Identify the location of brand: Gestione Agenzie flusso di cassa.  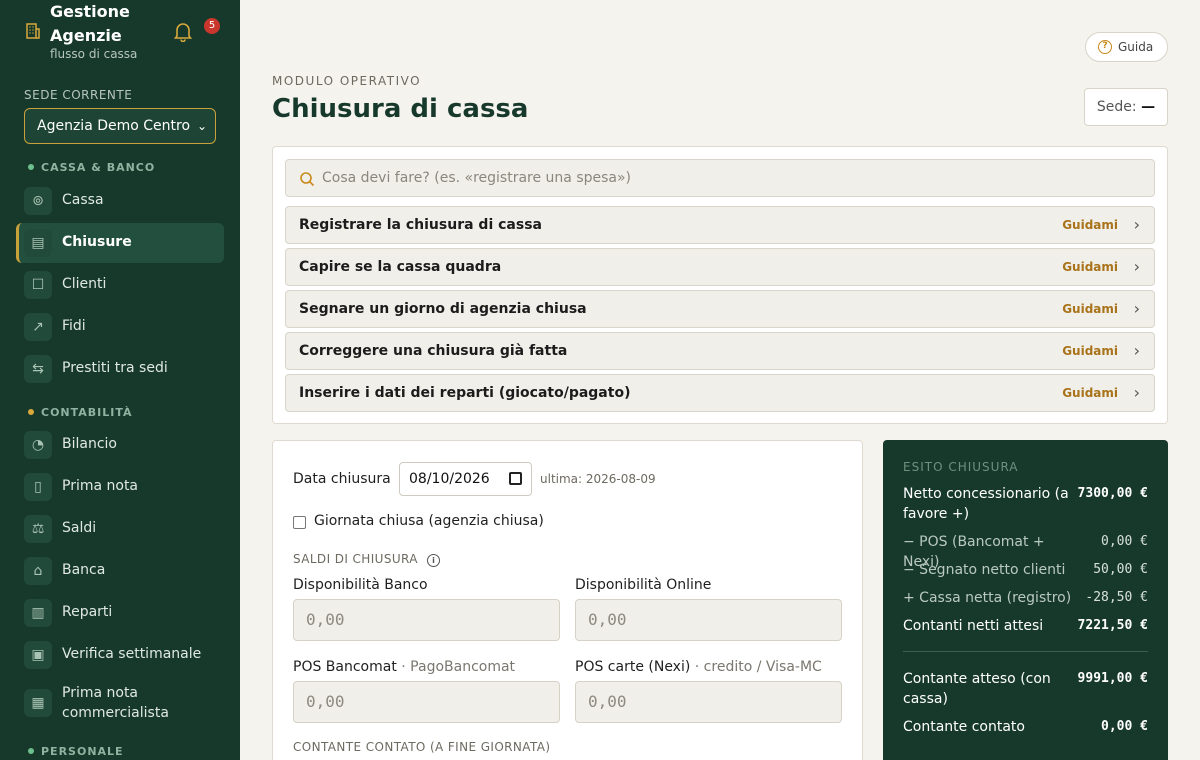
(124, 33).